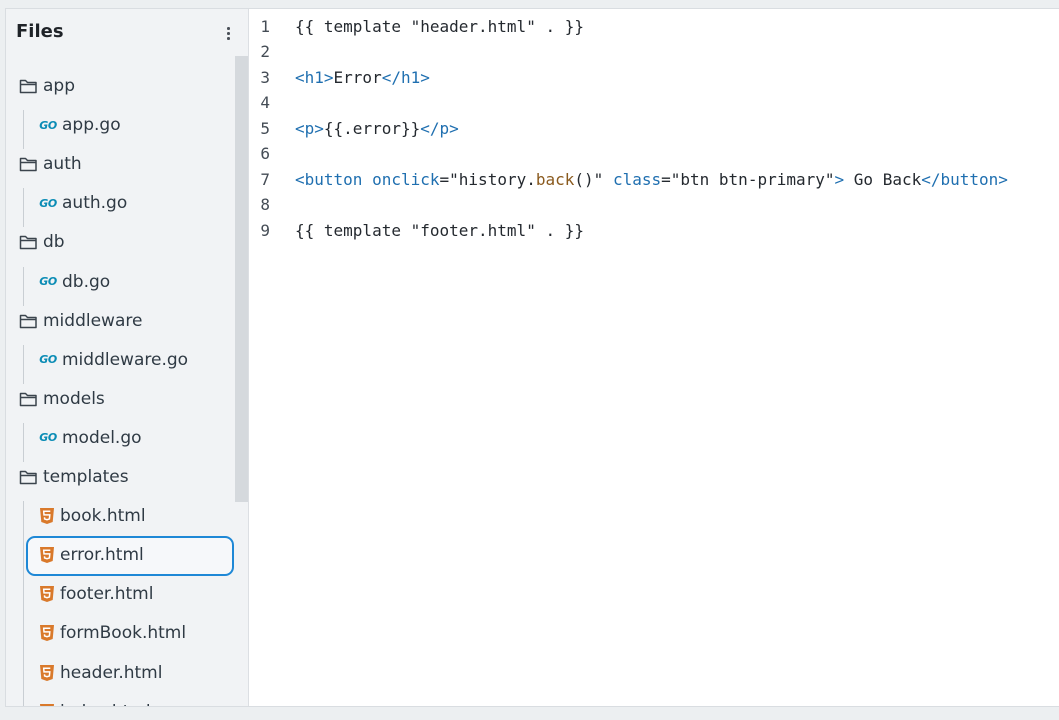 Image resolution: width=1059 pixels, height=720 pixels. I want to click on tree-file: GO auth.go, so click(120, 203).